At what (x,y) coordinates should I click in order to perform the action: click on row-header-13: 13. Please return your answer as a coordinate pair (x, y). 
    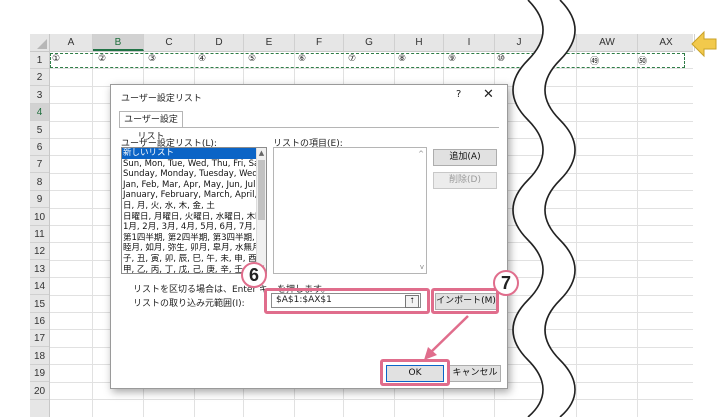
    Looking at the image, I should click on (39, 269).